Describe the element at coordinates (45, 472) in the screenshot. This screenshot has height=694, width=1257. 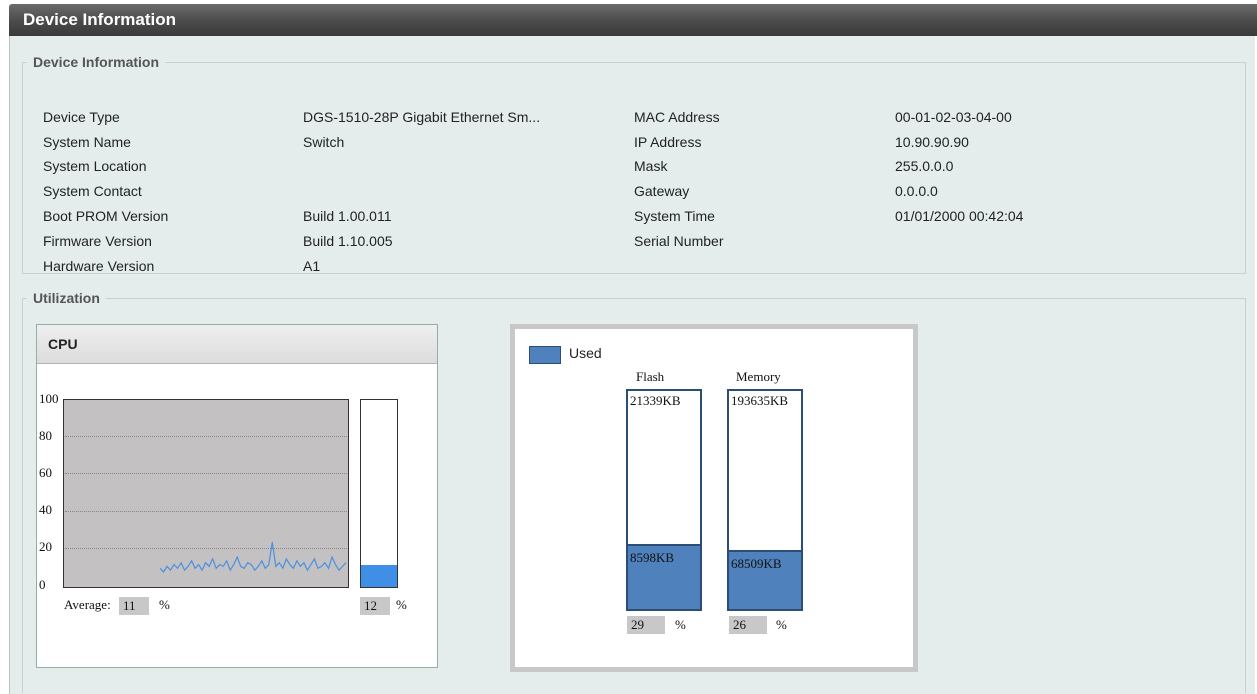
I see `cpu-y-tick: 60` at that location.